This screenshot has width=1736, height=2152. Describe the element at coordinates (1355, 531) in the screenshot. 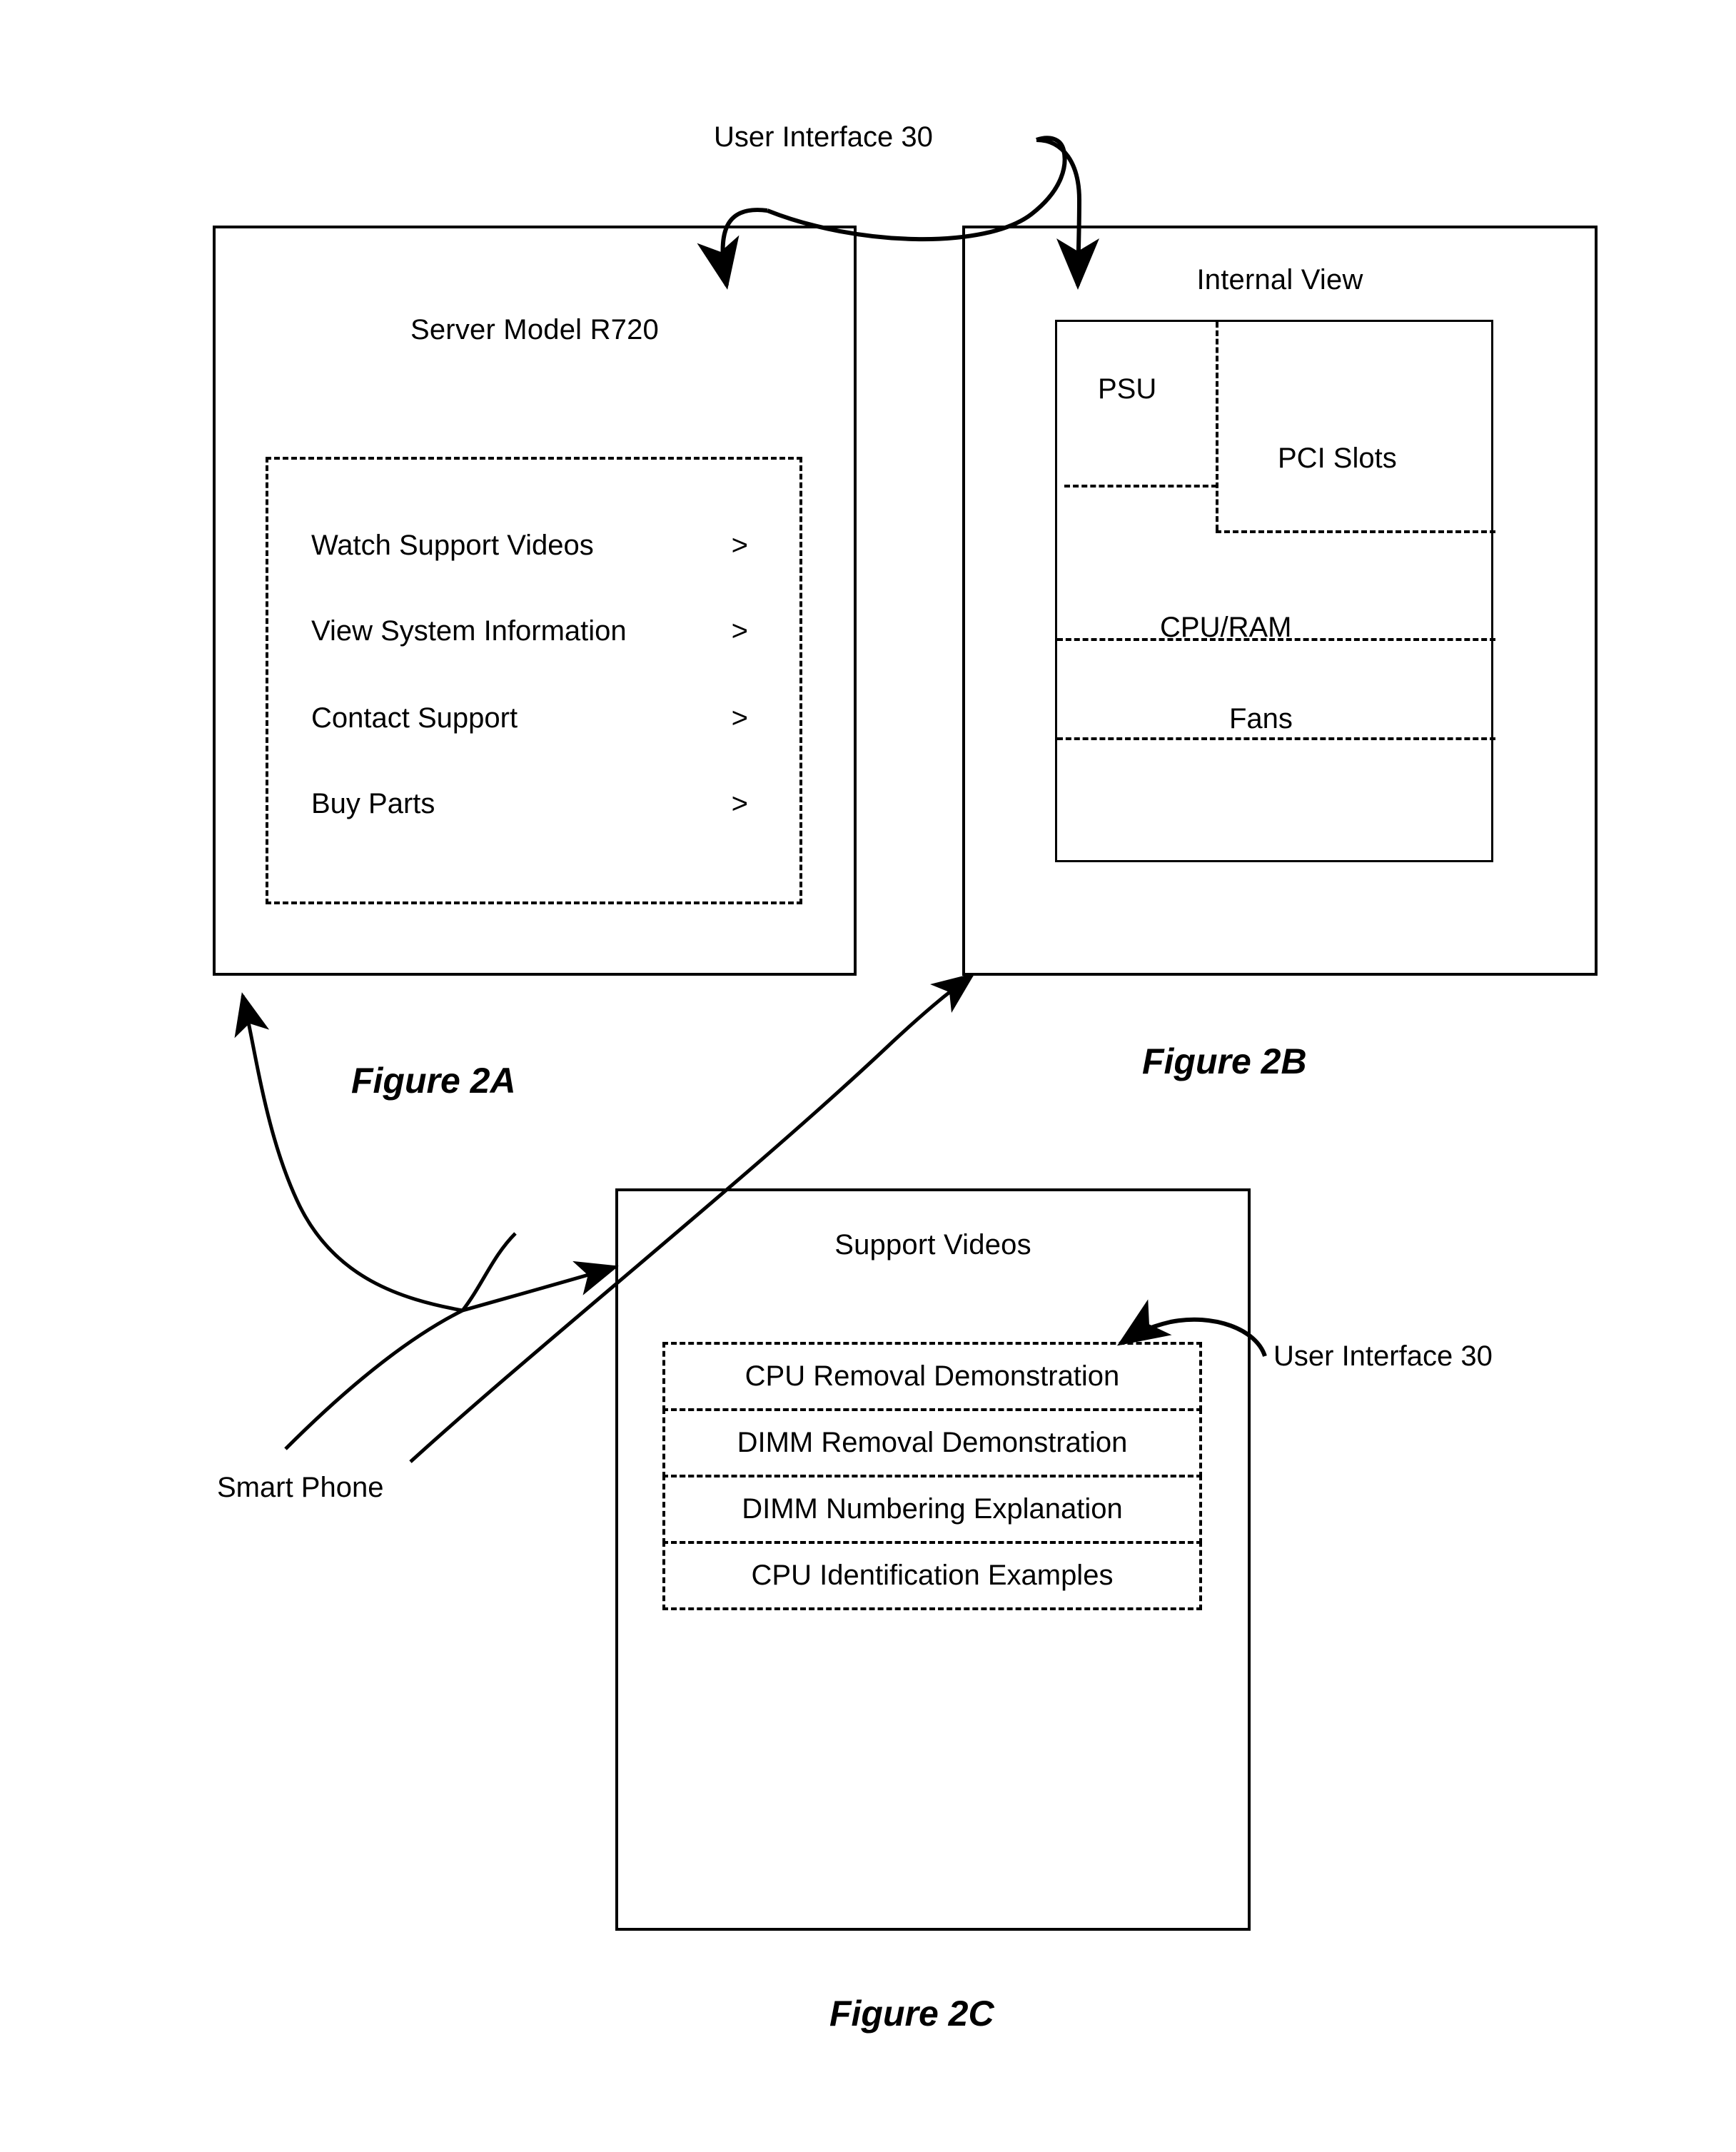

I see `divider-pci-bottom` at that location.